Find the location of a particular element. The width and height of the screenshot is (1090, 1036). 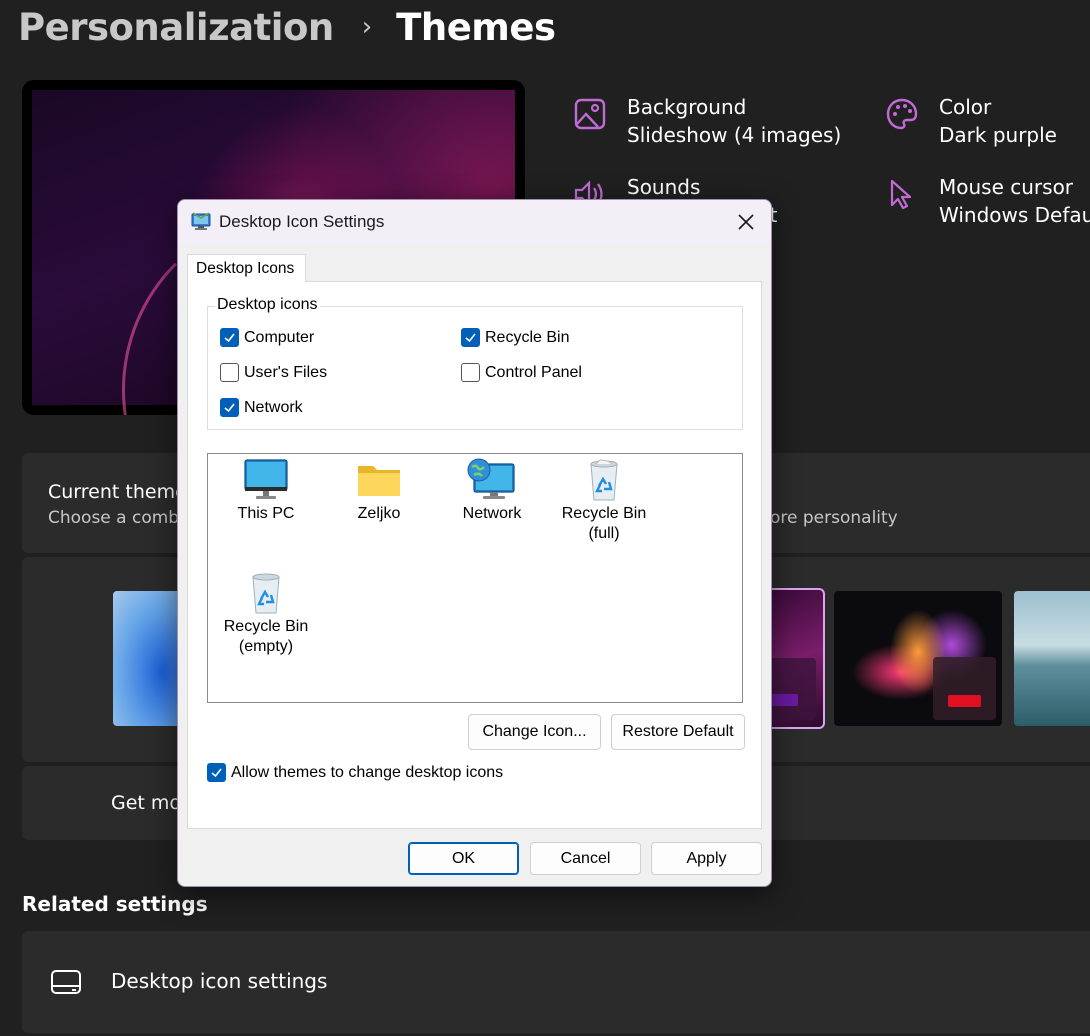

restore-default-button: Restore Default is located at coordinates (678, 732).